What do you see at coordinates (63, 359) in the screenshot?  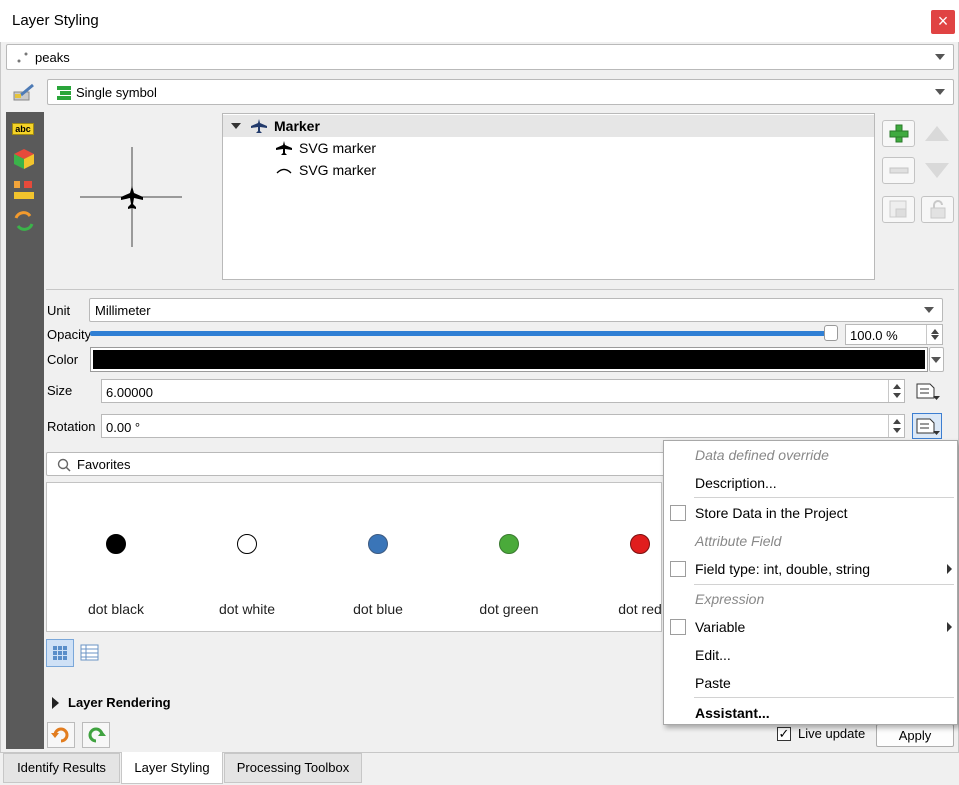 I see `color-label: Color` at bounding box center [63, 359].